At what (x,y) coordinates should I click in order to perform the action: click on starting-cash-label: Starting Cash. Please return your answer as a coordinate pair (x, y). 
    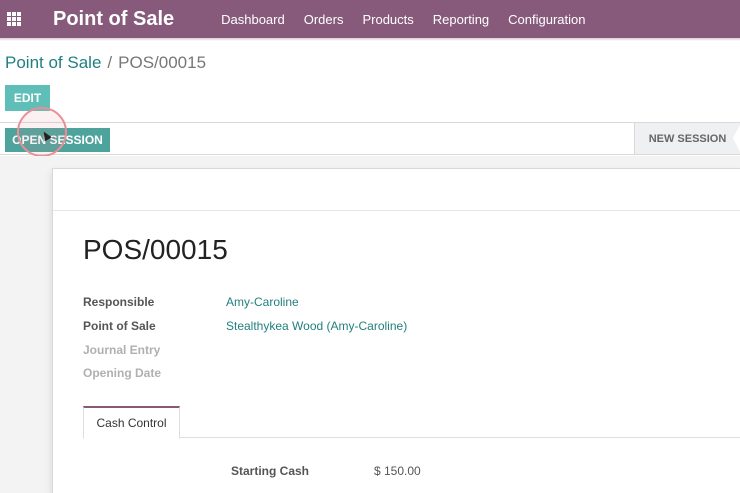
    Looking at the image, I should click on (270, 471).